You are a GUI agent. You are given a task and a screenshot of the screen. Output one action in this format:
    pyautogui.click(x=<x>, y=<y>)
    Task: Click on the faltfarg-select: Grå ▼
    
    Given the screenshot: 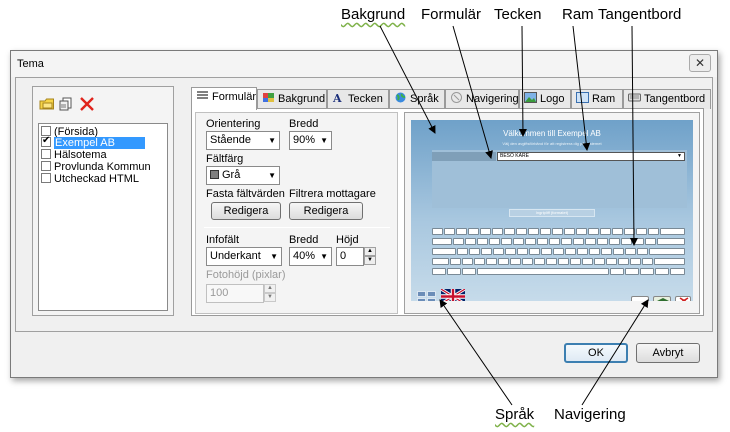 What is the action you would take?
    pyautogui.click(x=243, y=175)
    